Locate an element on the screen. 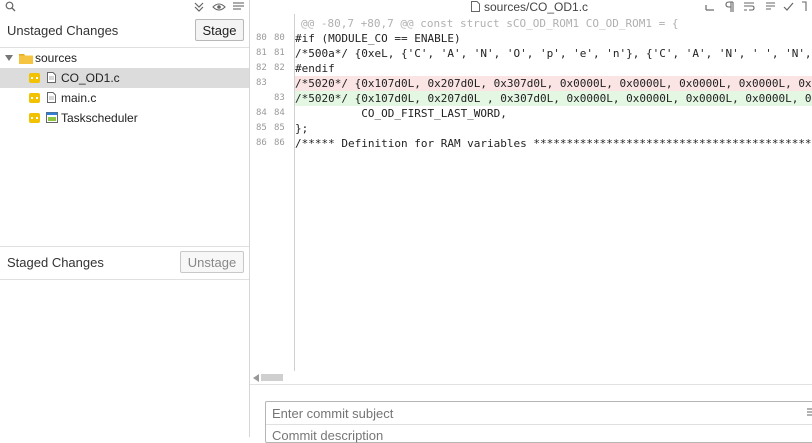 This screenshot has width=812, height=443. diff-line-context: }; is located at coordinates (302, 128).